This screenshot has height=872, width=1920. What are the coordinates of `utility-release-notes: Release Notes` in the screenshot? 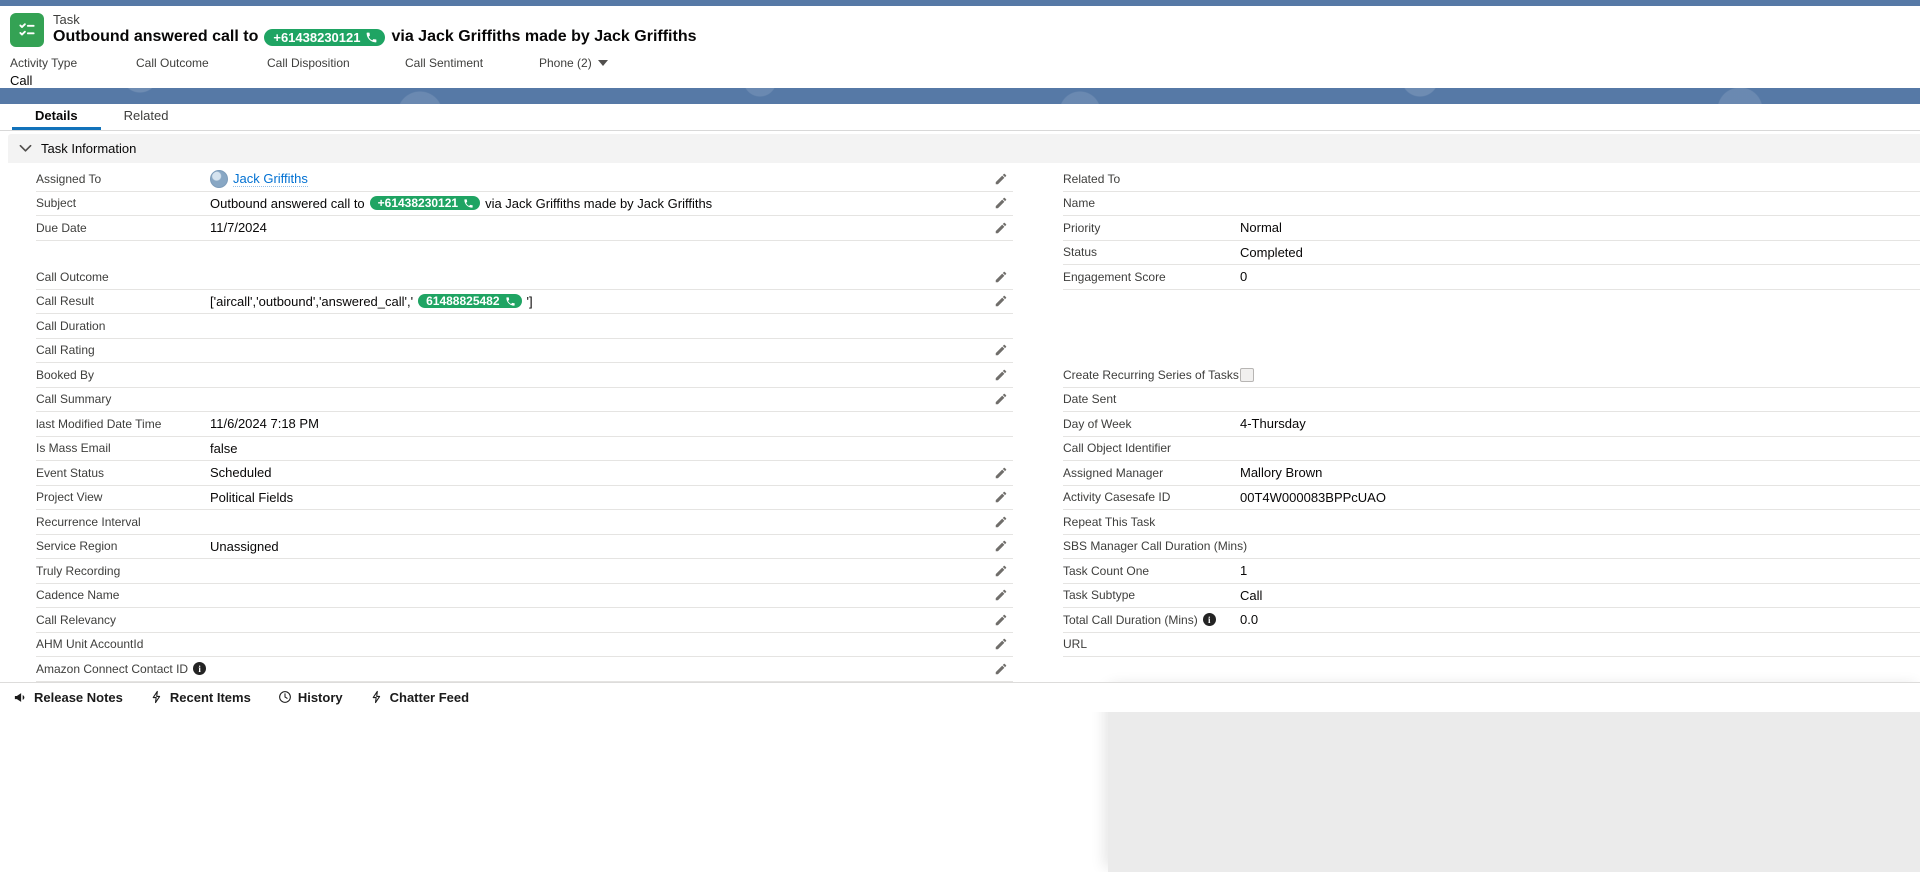 It's located at (68, 697).